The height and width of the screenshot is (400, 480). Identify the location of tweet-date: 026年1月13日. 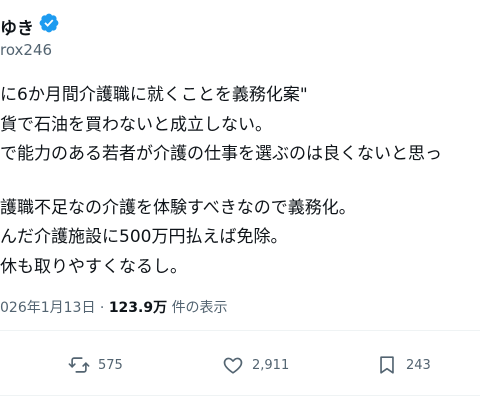
(47, 308).